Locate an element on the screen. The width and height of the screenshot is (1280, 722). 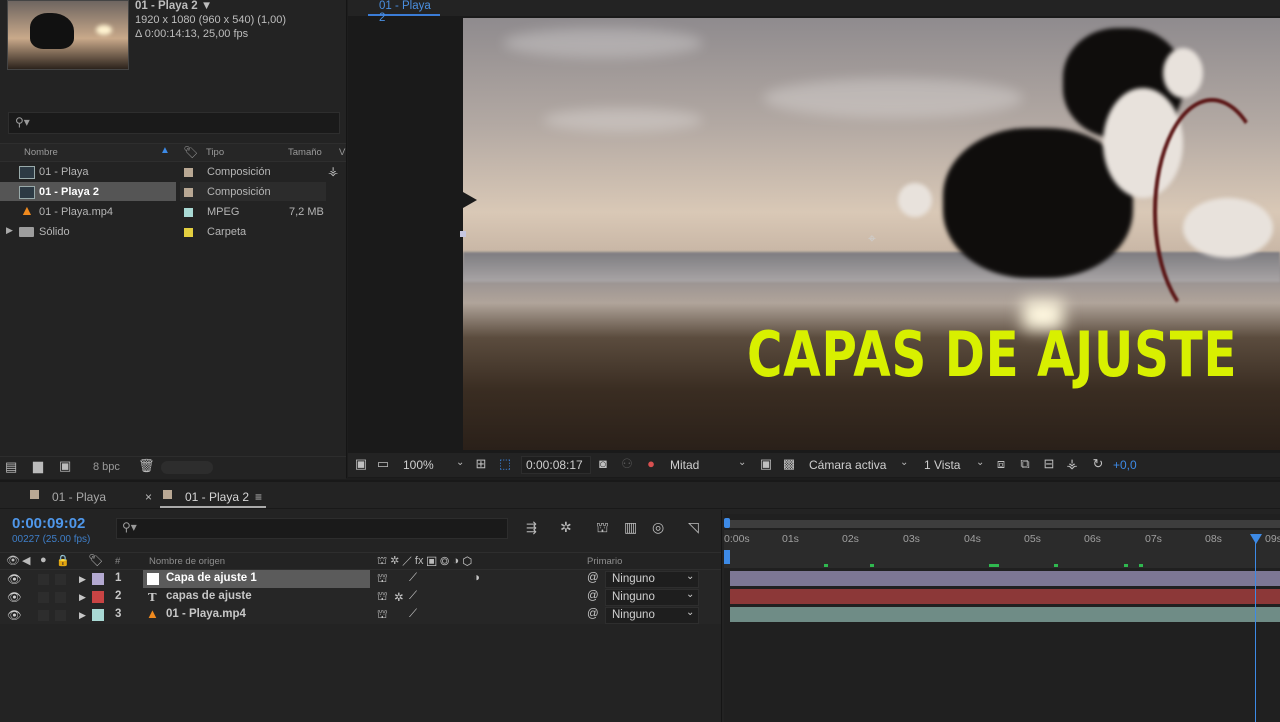
motion-blur-icon: ◎ is located at coordinates (658, 527).